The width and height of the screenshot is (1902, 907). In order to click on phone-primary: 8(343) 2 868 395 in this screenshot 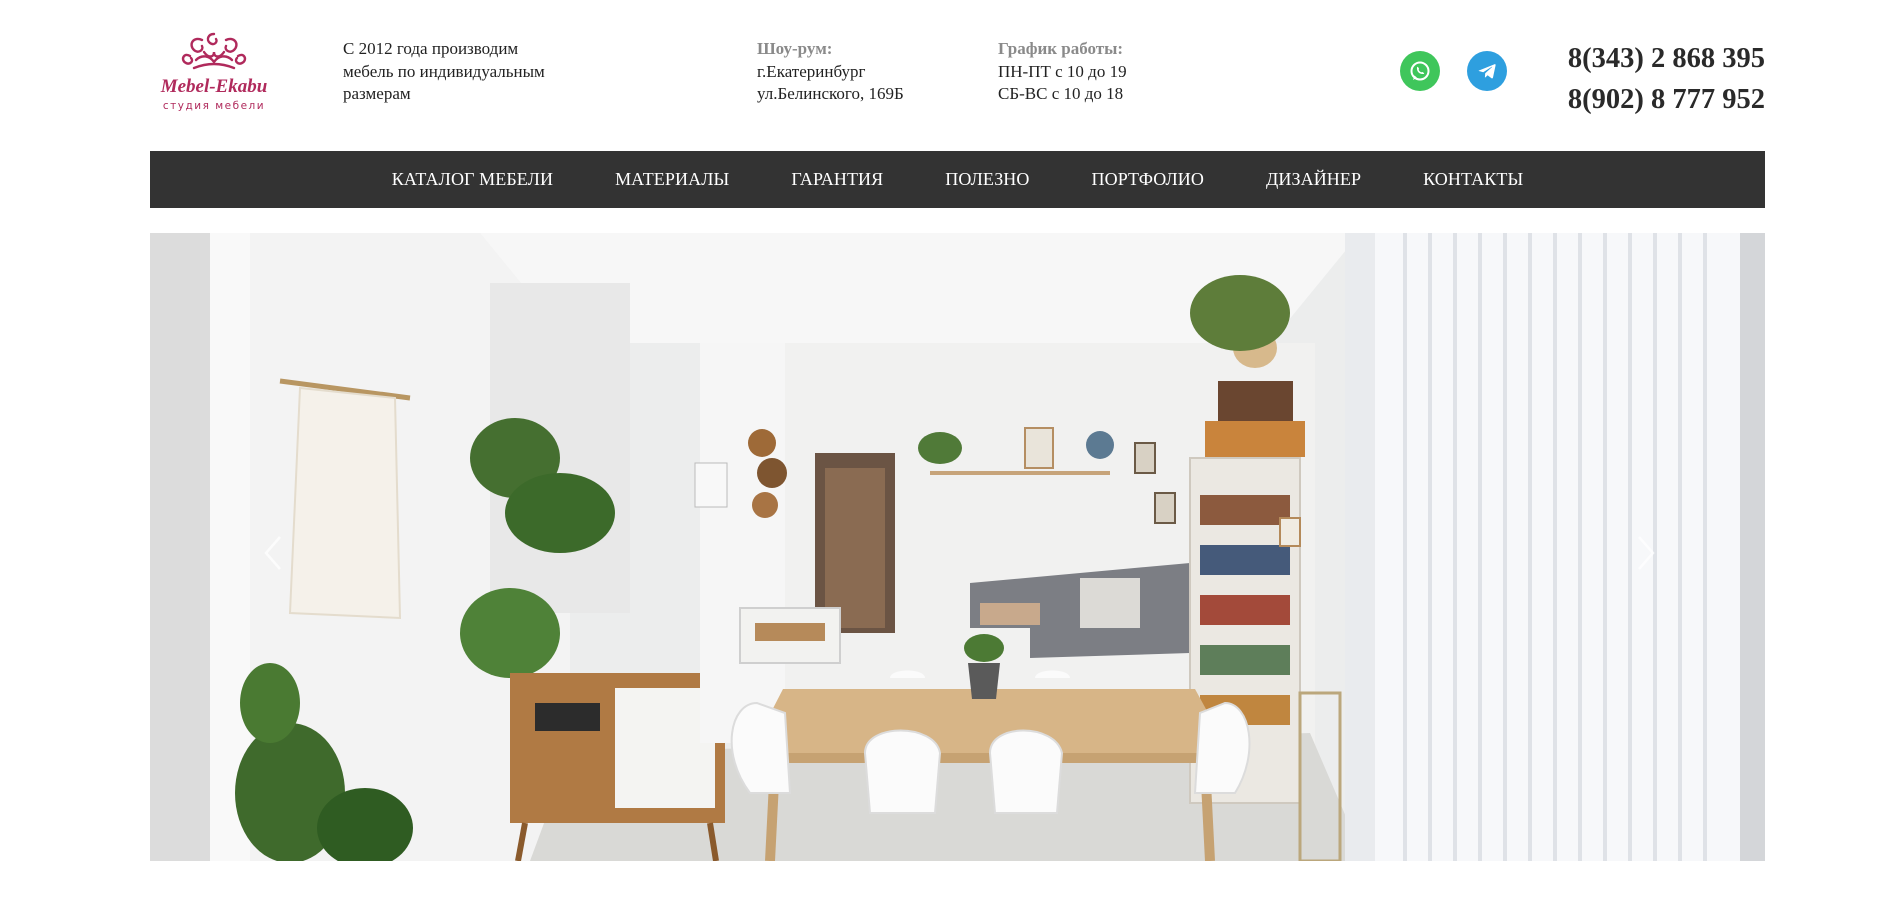, I will do `click(1666, 58)`.